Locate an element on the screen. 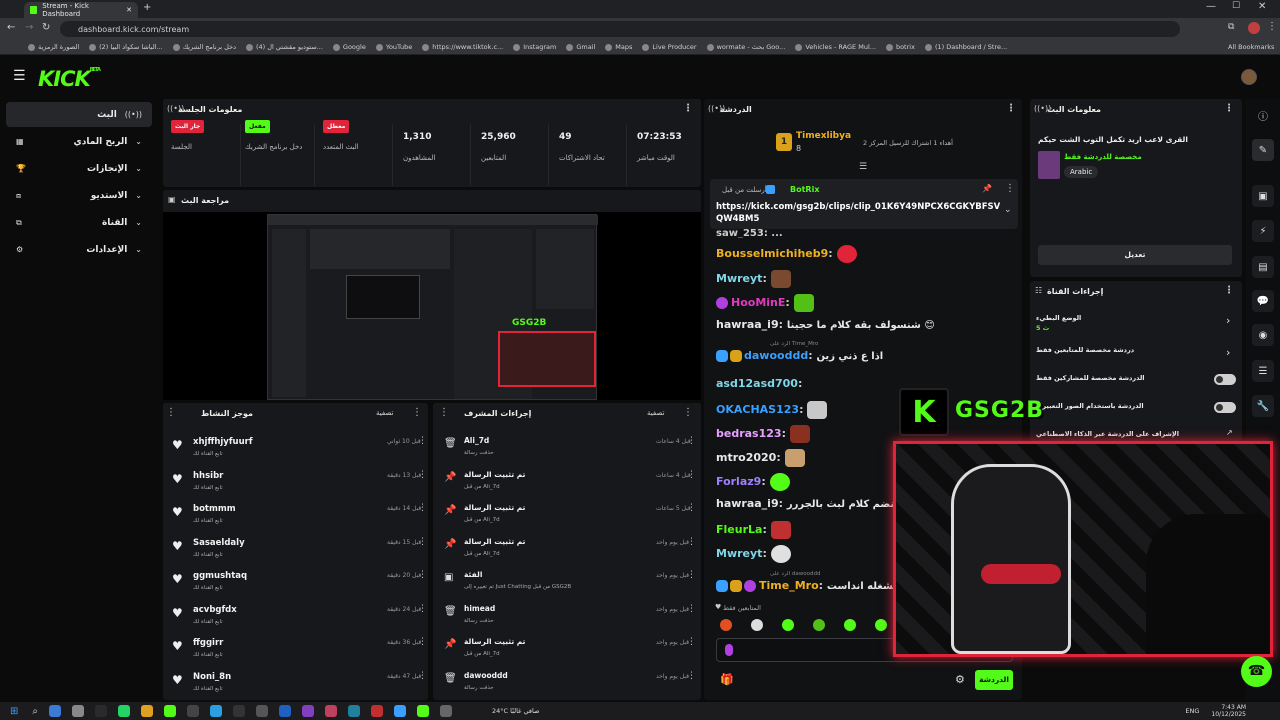 Image resolution: width=1280 pixels, height=720 pixels. chat-username: FleurLa is located at coordinates (739, 529).